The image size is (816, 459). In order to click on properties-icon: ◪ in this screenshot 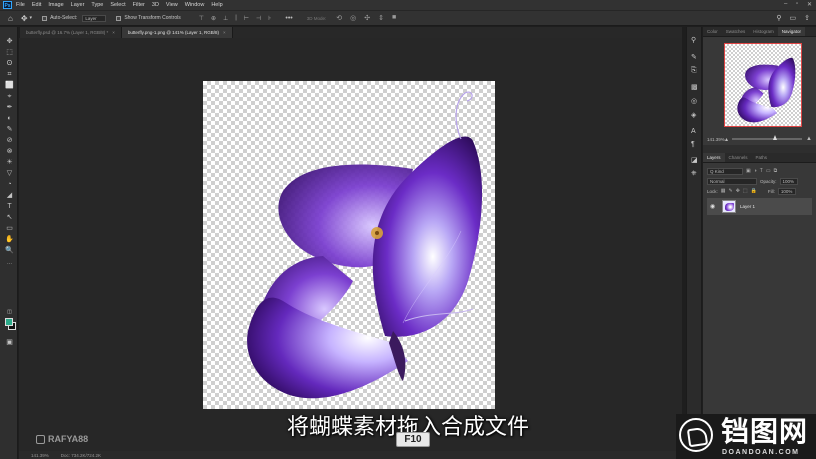, I will do `click(694, 160)`.